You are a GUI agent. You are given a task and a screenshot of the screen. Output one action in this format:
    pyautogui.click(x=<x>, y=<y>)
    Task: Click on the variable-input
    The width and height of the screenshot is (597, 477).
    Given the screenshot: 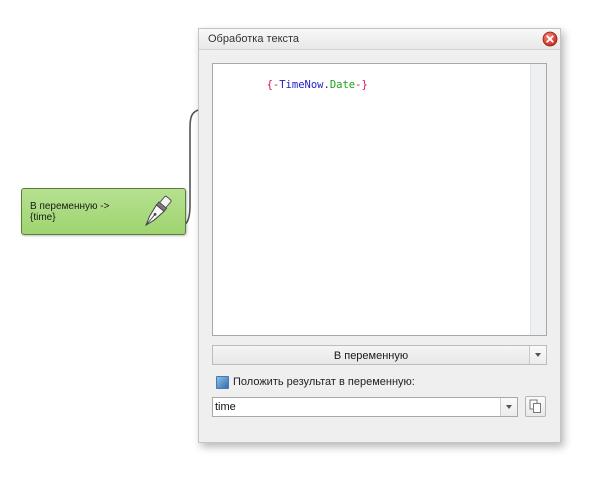 What is the action you would take?
    pyautogui.click(x=355, y=407)
    